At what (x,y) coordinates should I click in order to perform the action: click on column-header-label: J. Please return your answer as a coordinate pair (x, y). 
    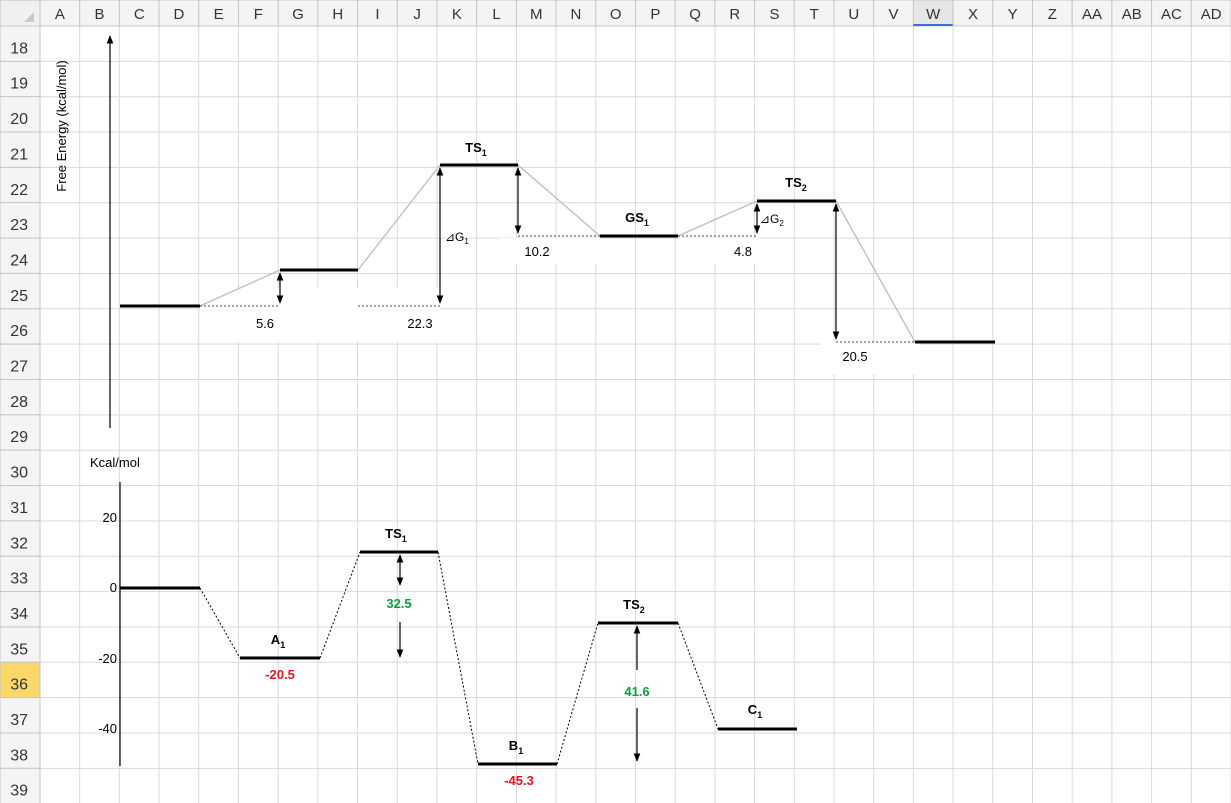
    Looking at the image, I should click on (417, 14).